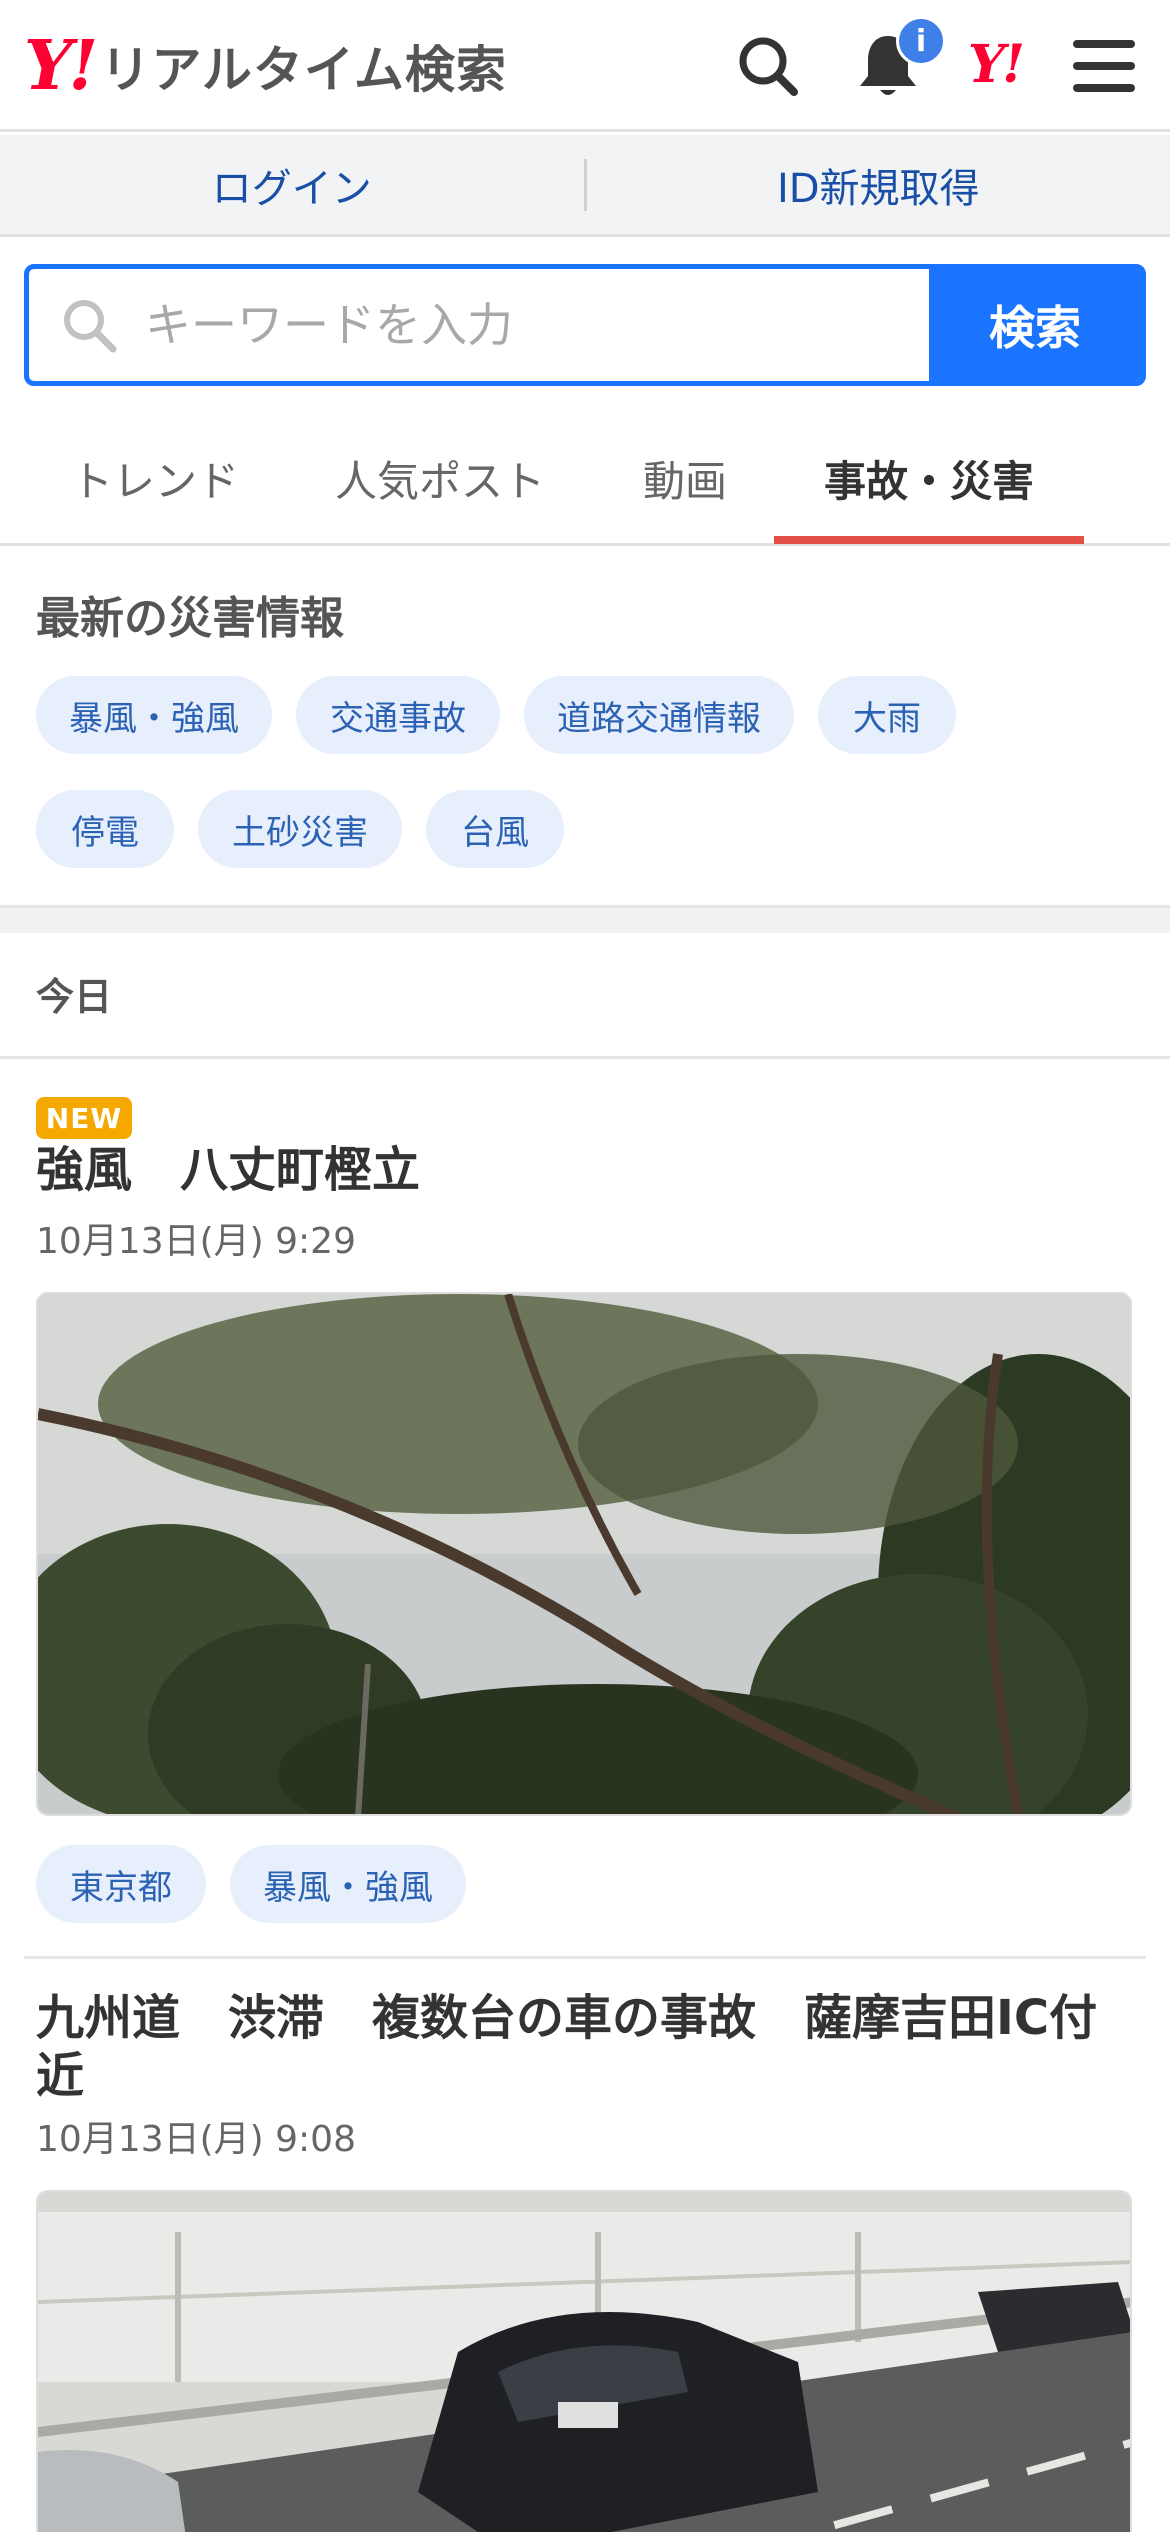 This screenshot has height=2532, width=1170. What do you see at coordinates (1104, 66) in the screenshot?
I see `hamburger-menu-icon` at bounding box center [1104, 66].